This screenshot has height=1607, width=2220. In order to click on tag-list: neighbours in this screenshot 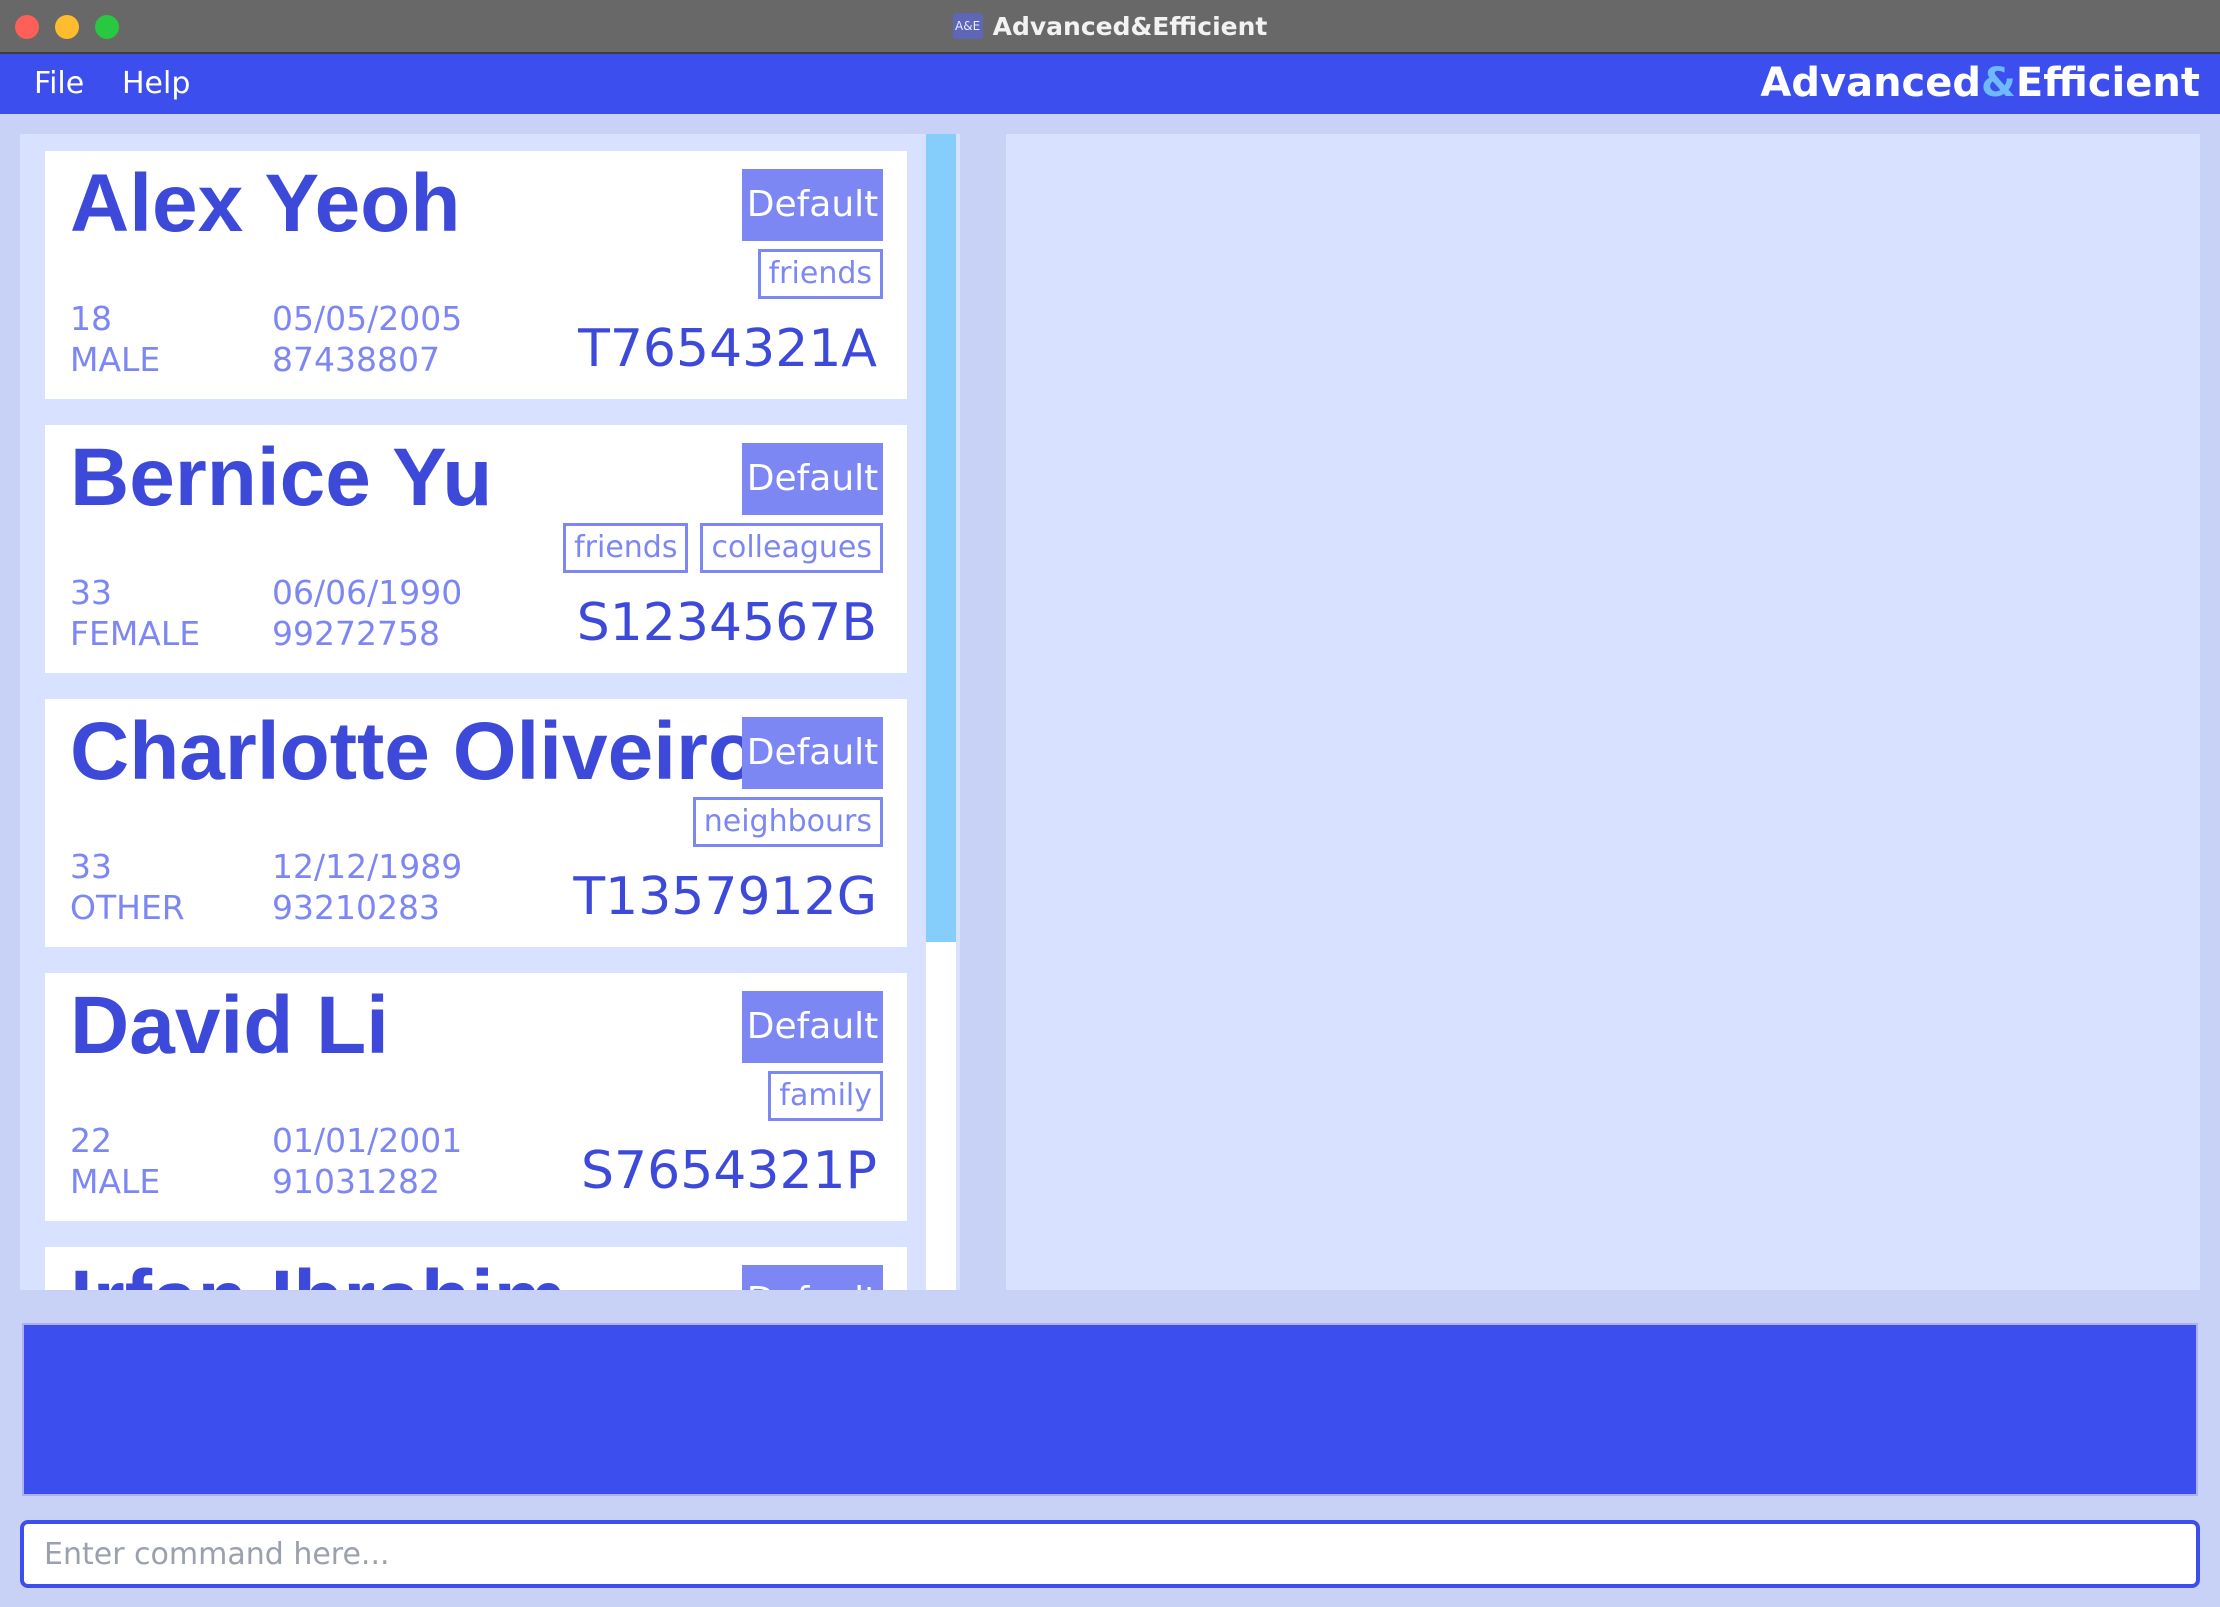, I will do `click(787, 822)`.